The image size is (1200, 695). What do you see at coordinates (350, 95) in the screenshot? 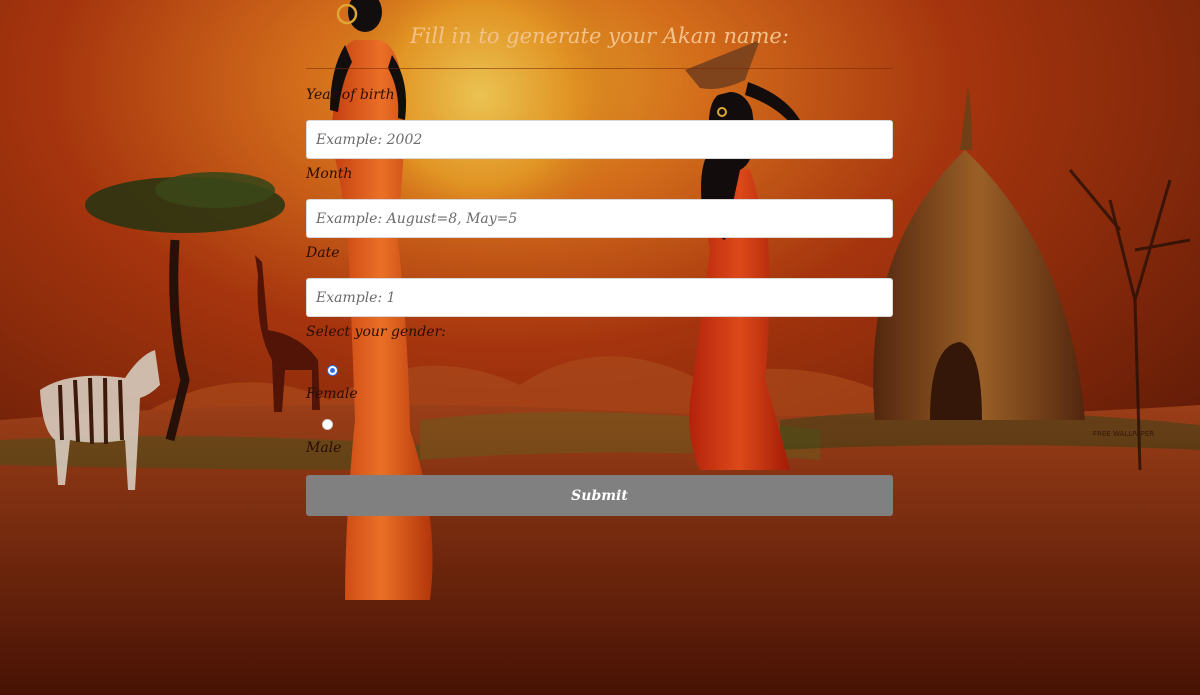
I see `year-label: Year of birth` at bounding box center [350, 95].